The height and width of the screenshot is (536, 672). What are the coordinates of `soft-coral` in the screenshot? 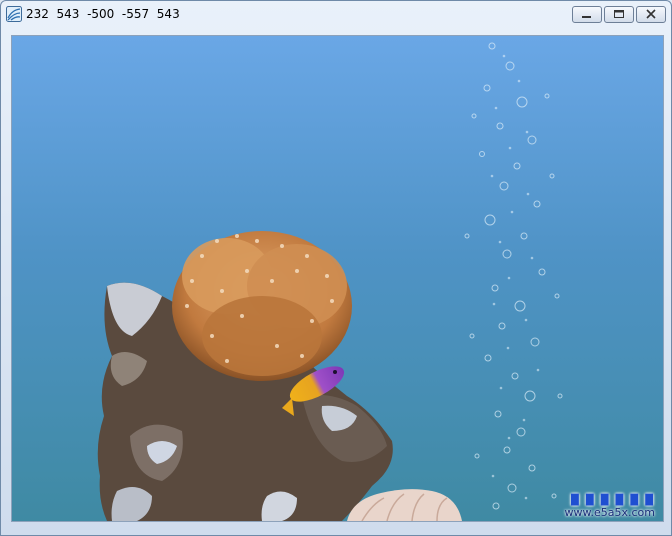 It's located at (262, 306).